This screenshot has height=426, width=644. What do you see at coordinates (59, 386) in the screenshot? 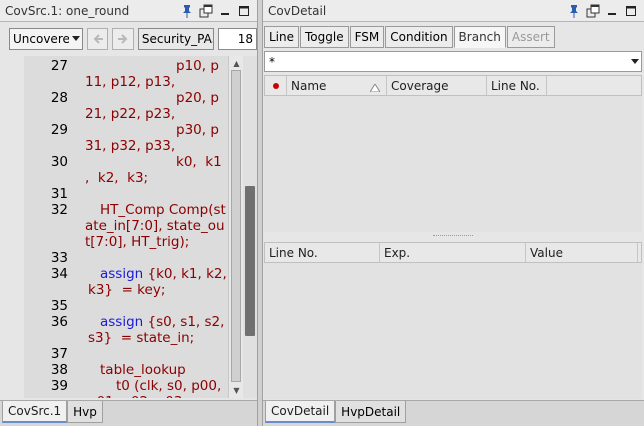
I see `line-number: 39` at bounding box center [59, 386].